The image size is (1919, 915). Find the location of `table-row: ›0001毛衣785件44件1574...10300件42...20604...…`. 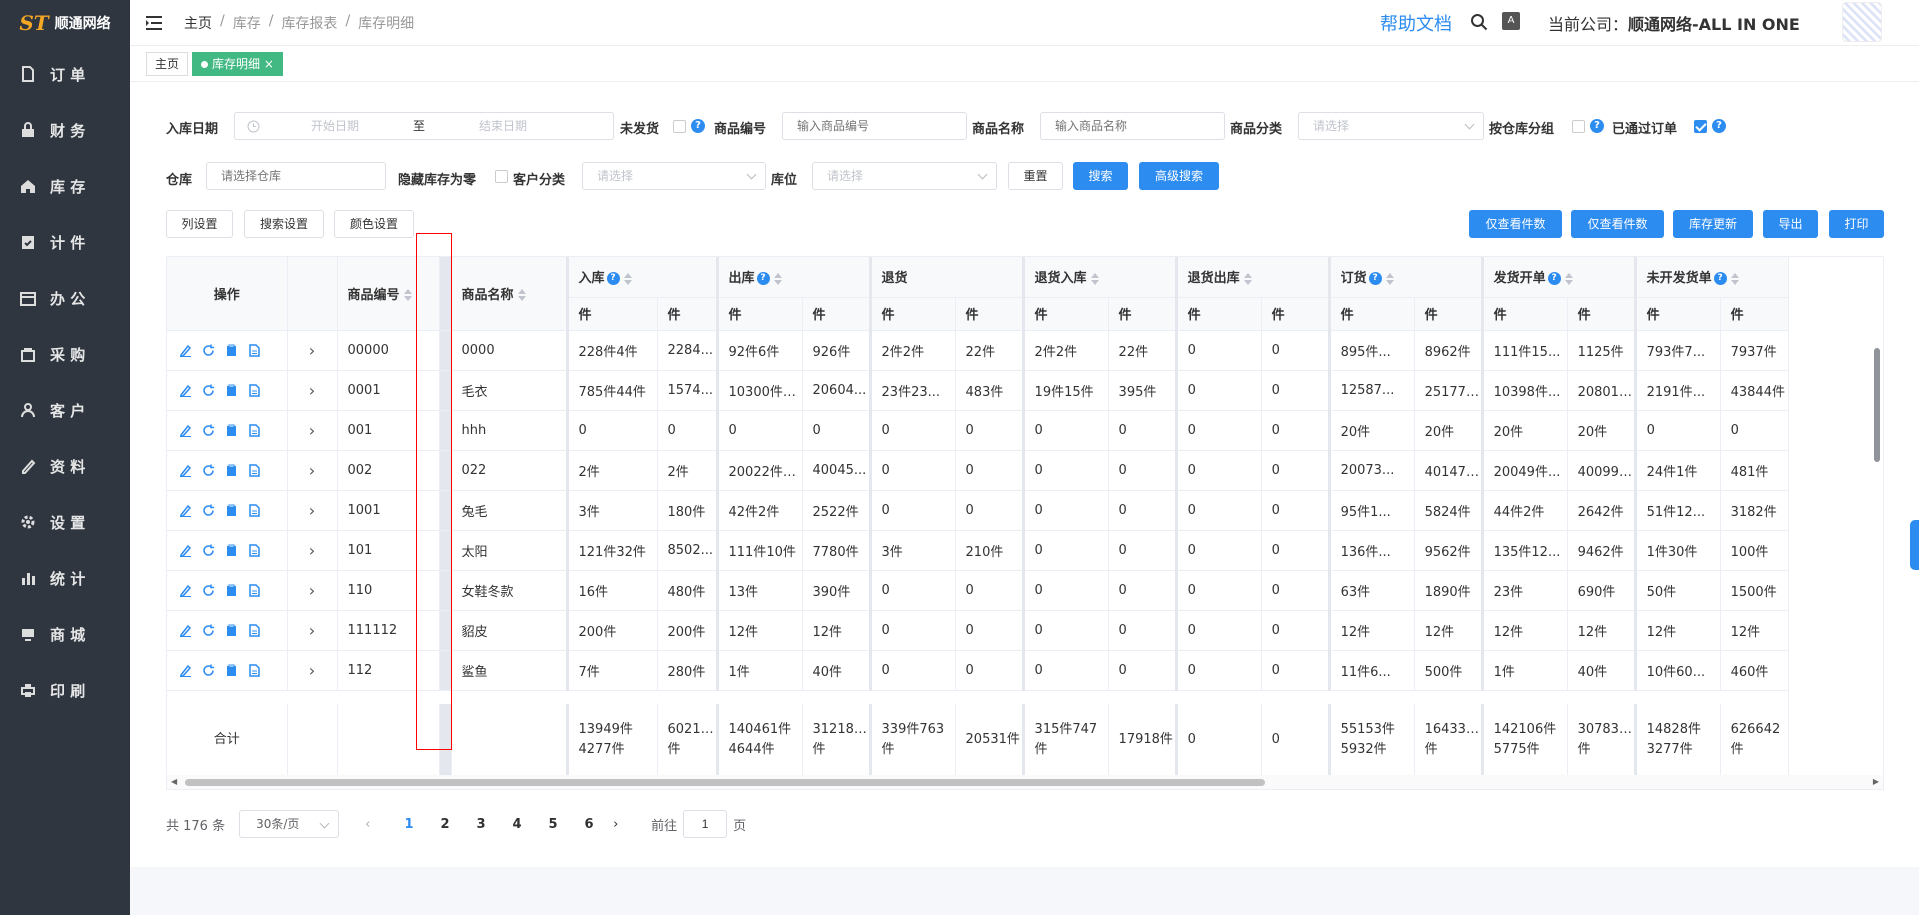

table-row: ›0001毛衣785件44件1574...10300件42...20604...… is located at coordinates (978, 390).